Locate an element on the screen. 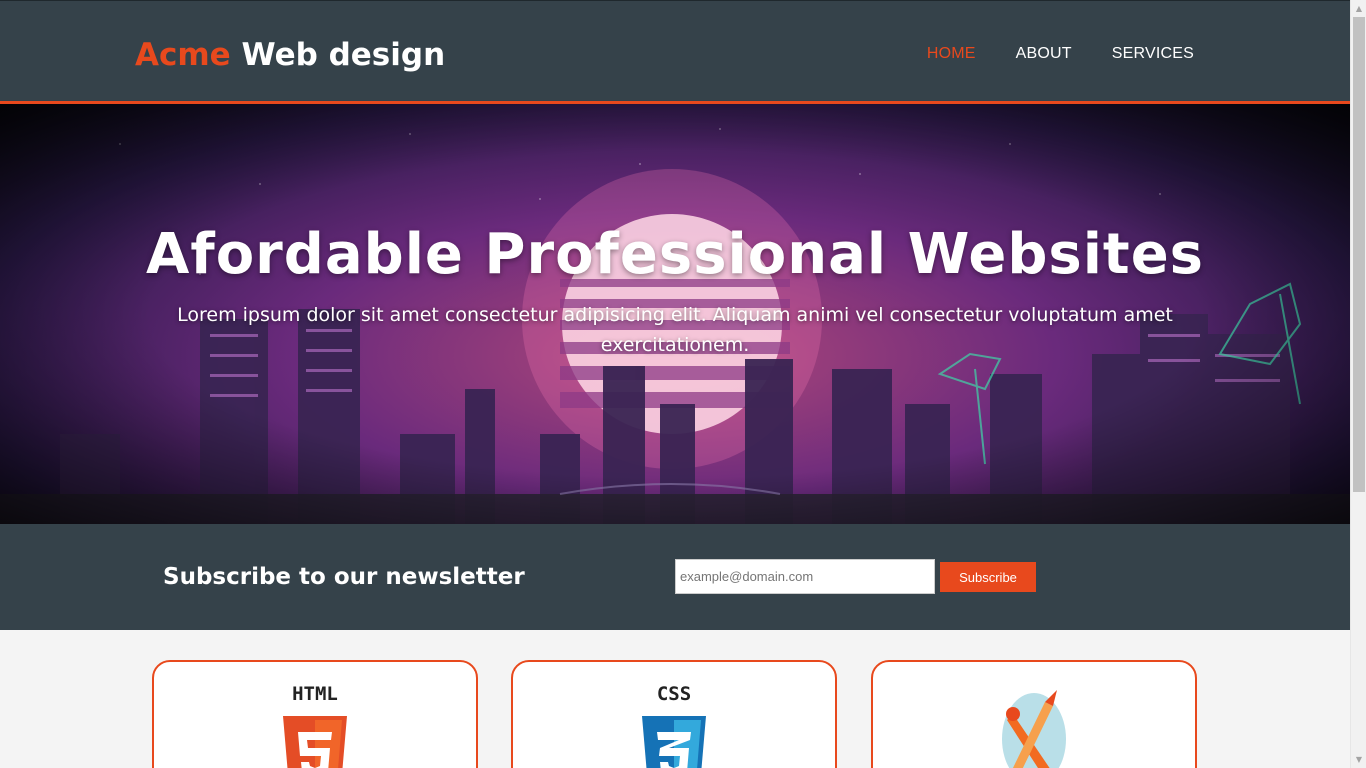 The width and height of the screenshot is (1366, 768). subscribe-button: Subscribe is located at coordinates (988, 577).